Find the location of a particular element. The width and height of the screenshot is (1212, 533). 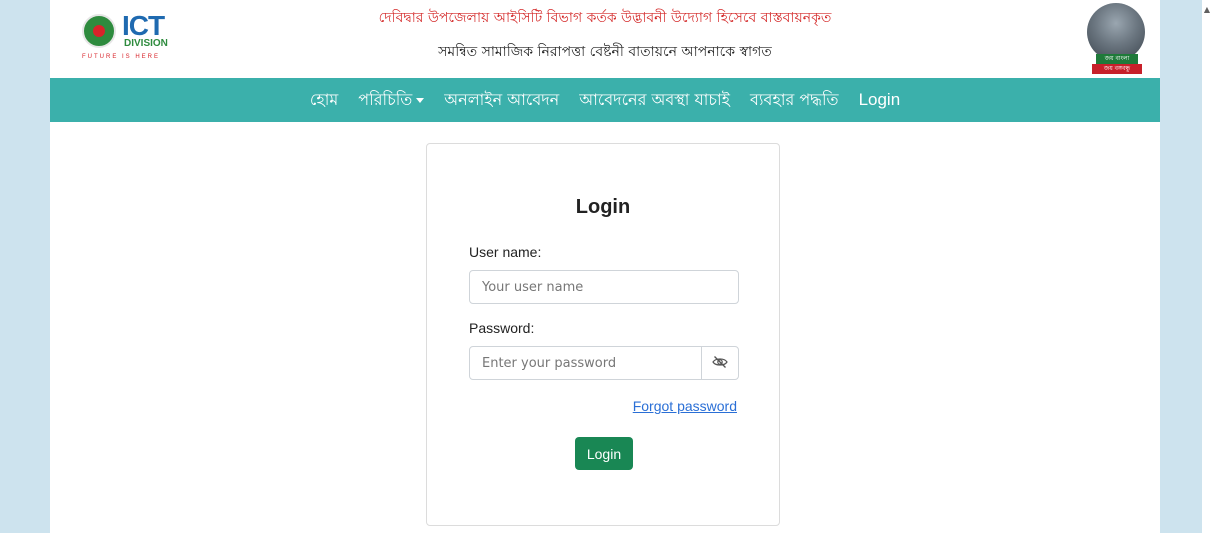

leader-portrait-image: জয় বাংলা জয় বঙ্গবন্ধু is located at coordinates (1116, 39).